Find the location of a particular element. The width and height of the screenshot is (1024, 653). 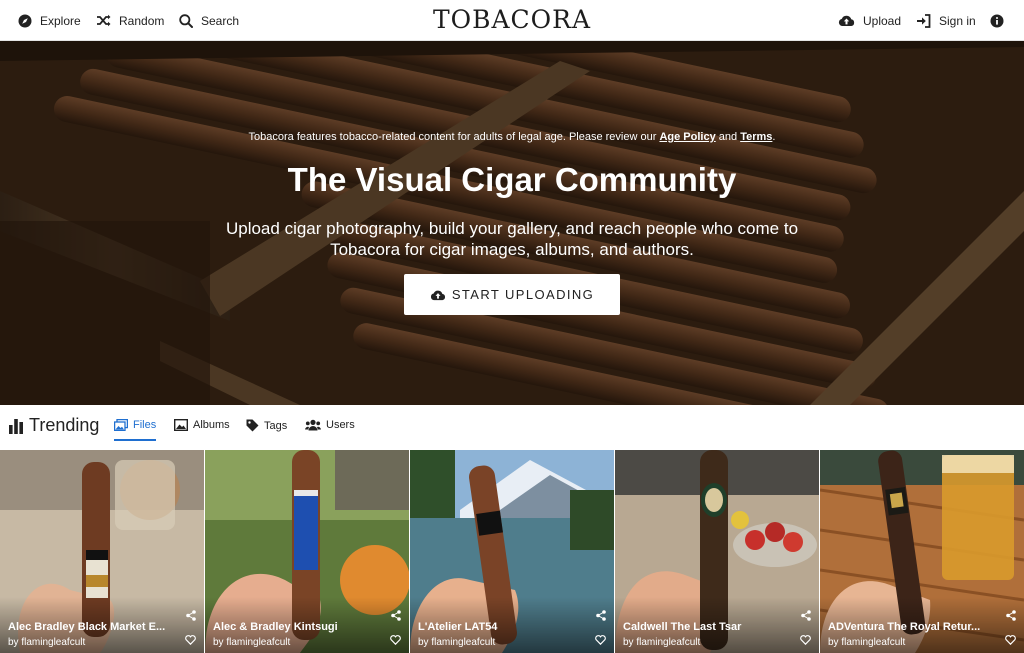

bar-chart-icon is located at coordinates (16, 426).